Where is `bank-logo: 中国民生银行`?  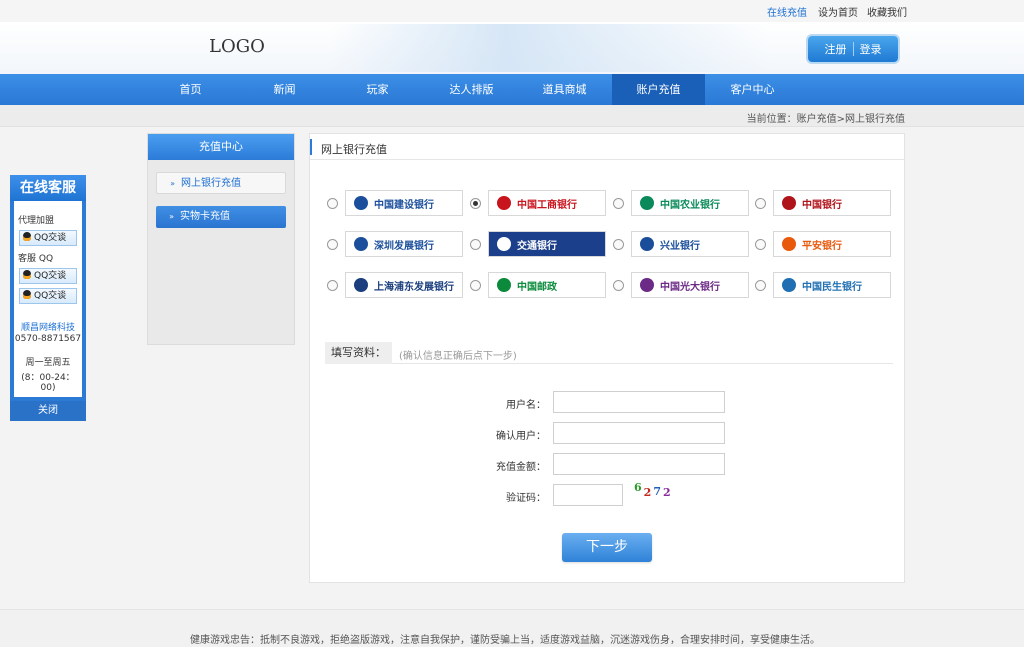
bank-logo: 中国民生银行 is located at coordinates (832, 285).